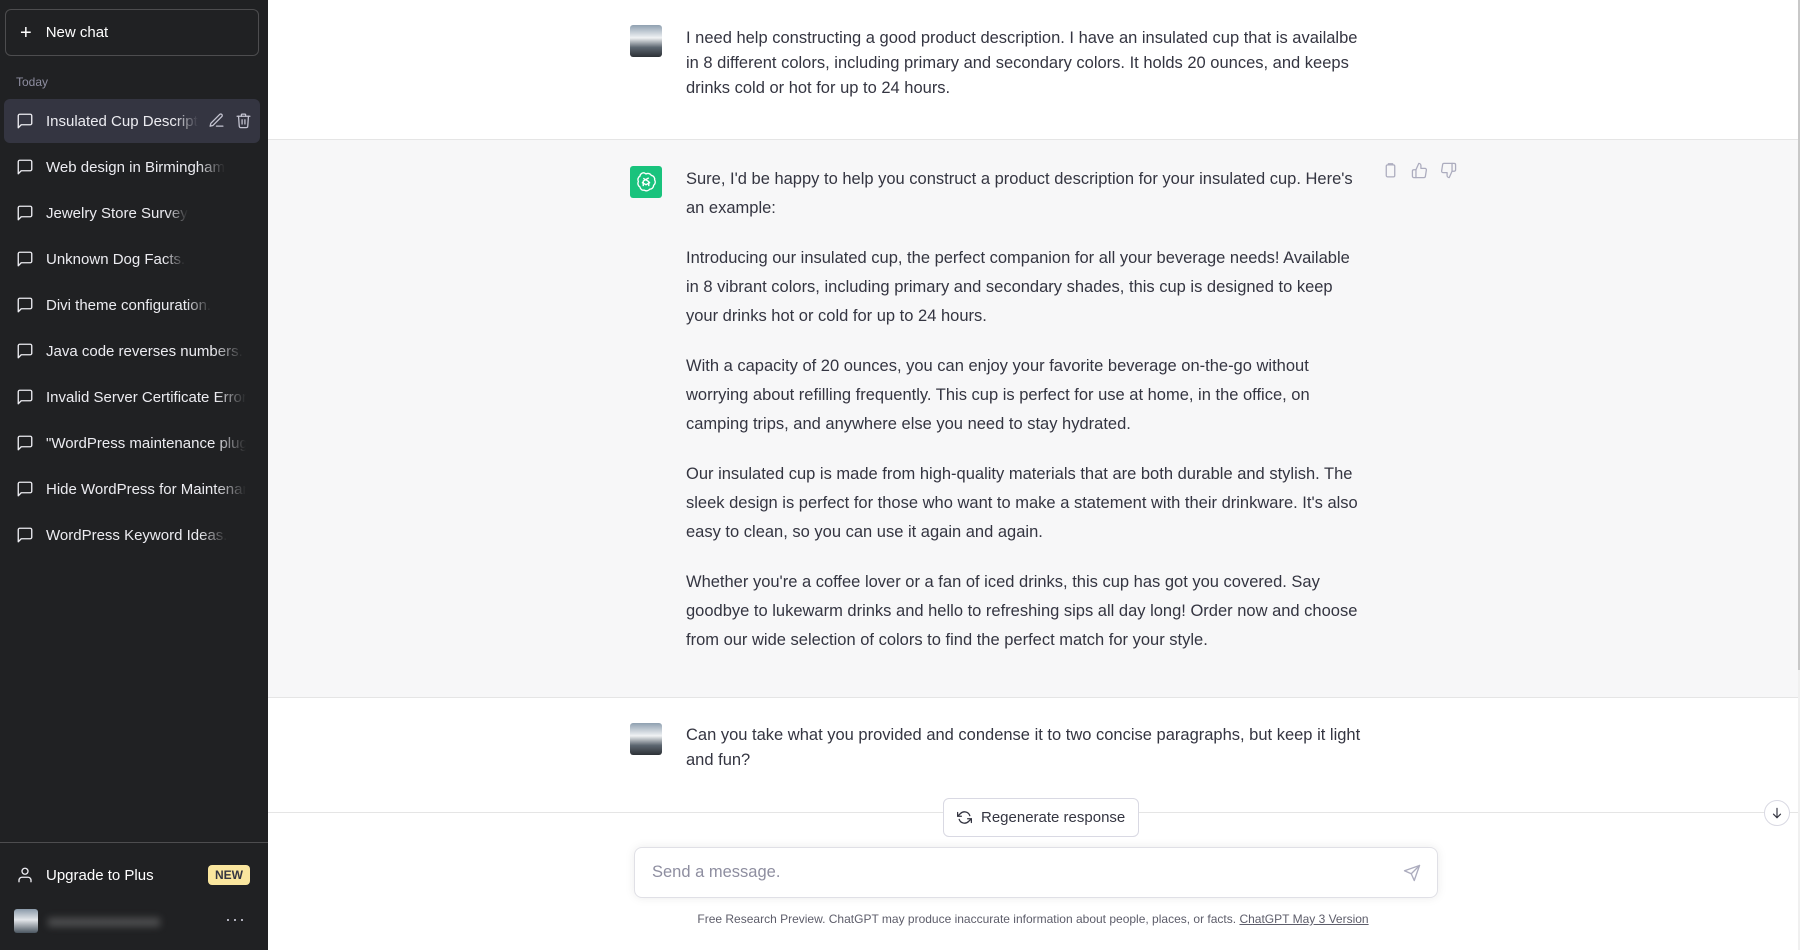 This screenshot has width=1800, height=950. Describe the element at coordinates (116, 259) in the screenshot. I see `sidebar-item-label: Unknown Dog Facts.` at that location.